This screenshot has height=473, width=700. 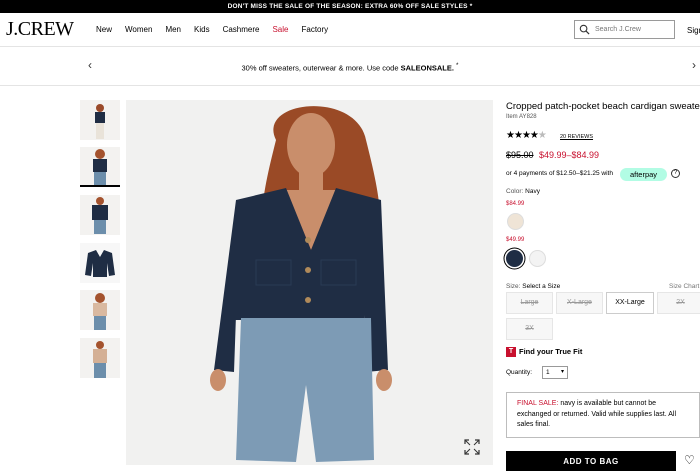 What do you see at coordinates (515, 221) in the screenshot?
I see `color-swatch-beige` at bounding box center [515, 221].